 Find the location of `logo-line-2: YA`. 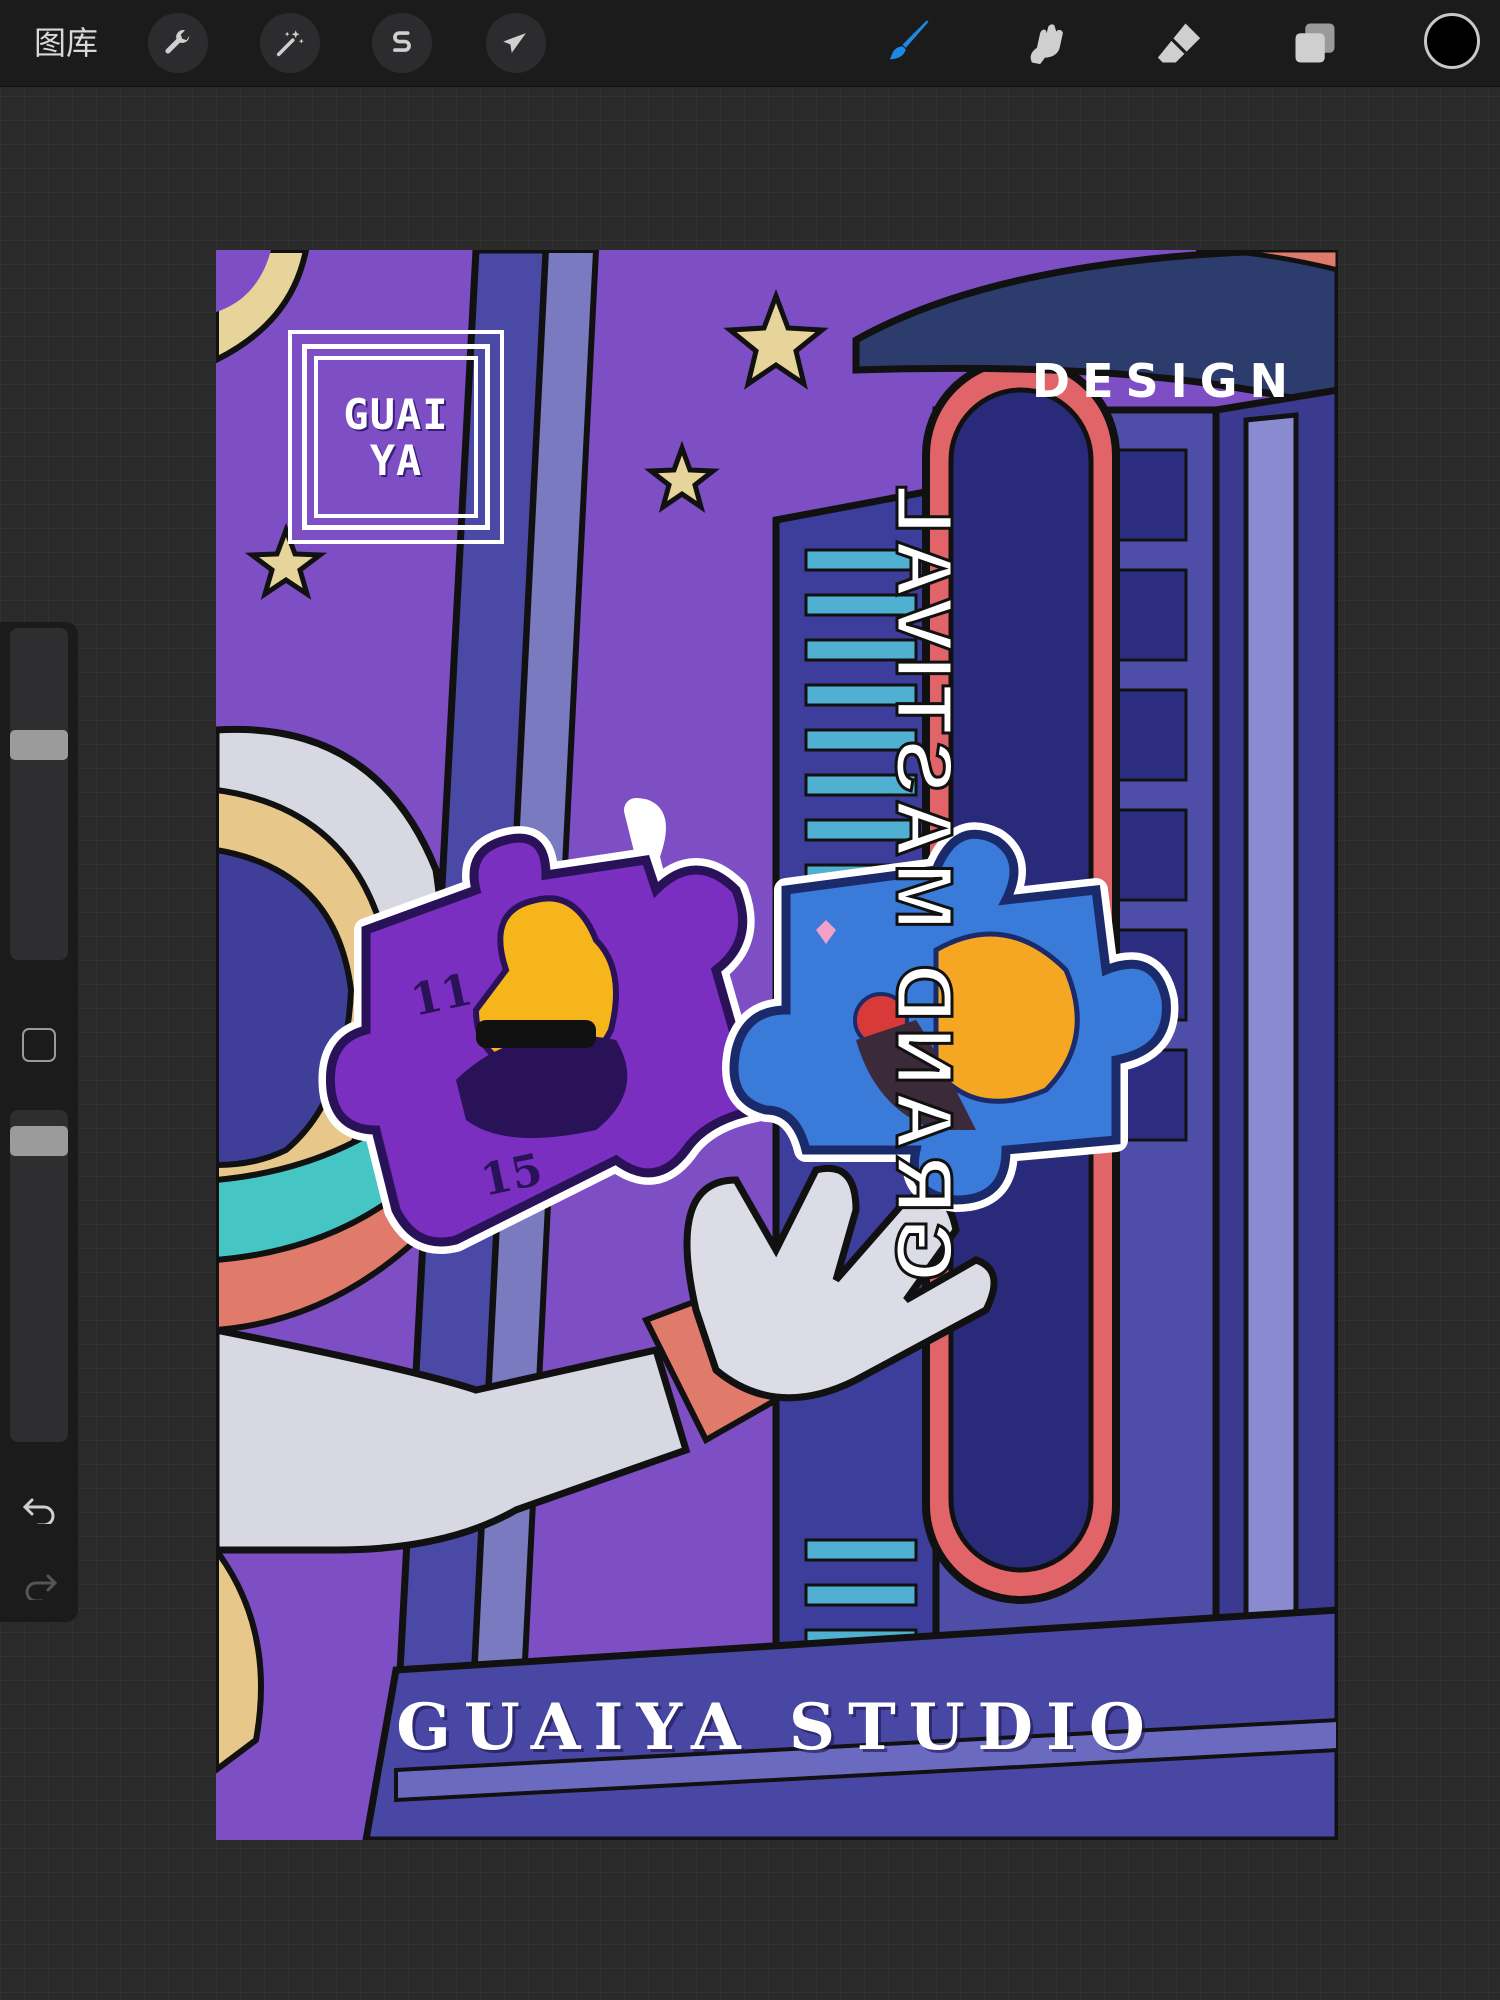

logo-line-2: YA is located at coordinates (396, 460).